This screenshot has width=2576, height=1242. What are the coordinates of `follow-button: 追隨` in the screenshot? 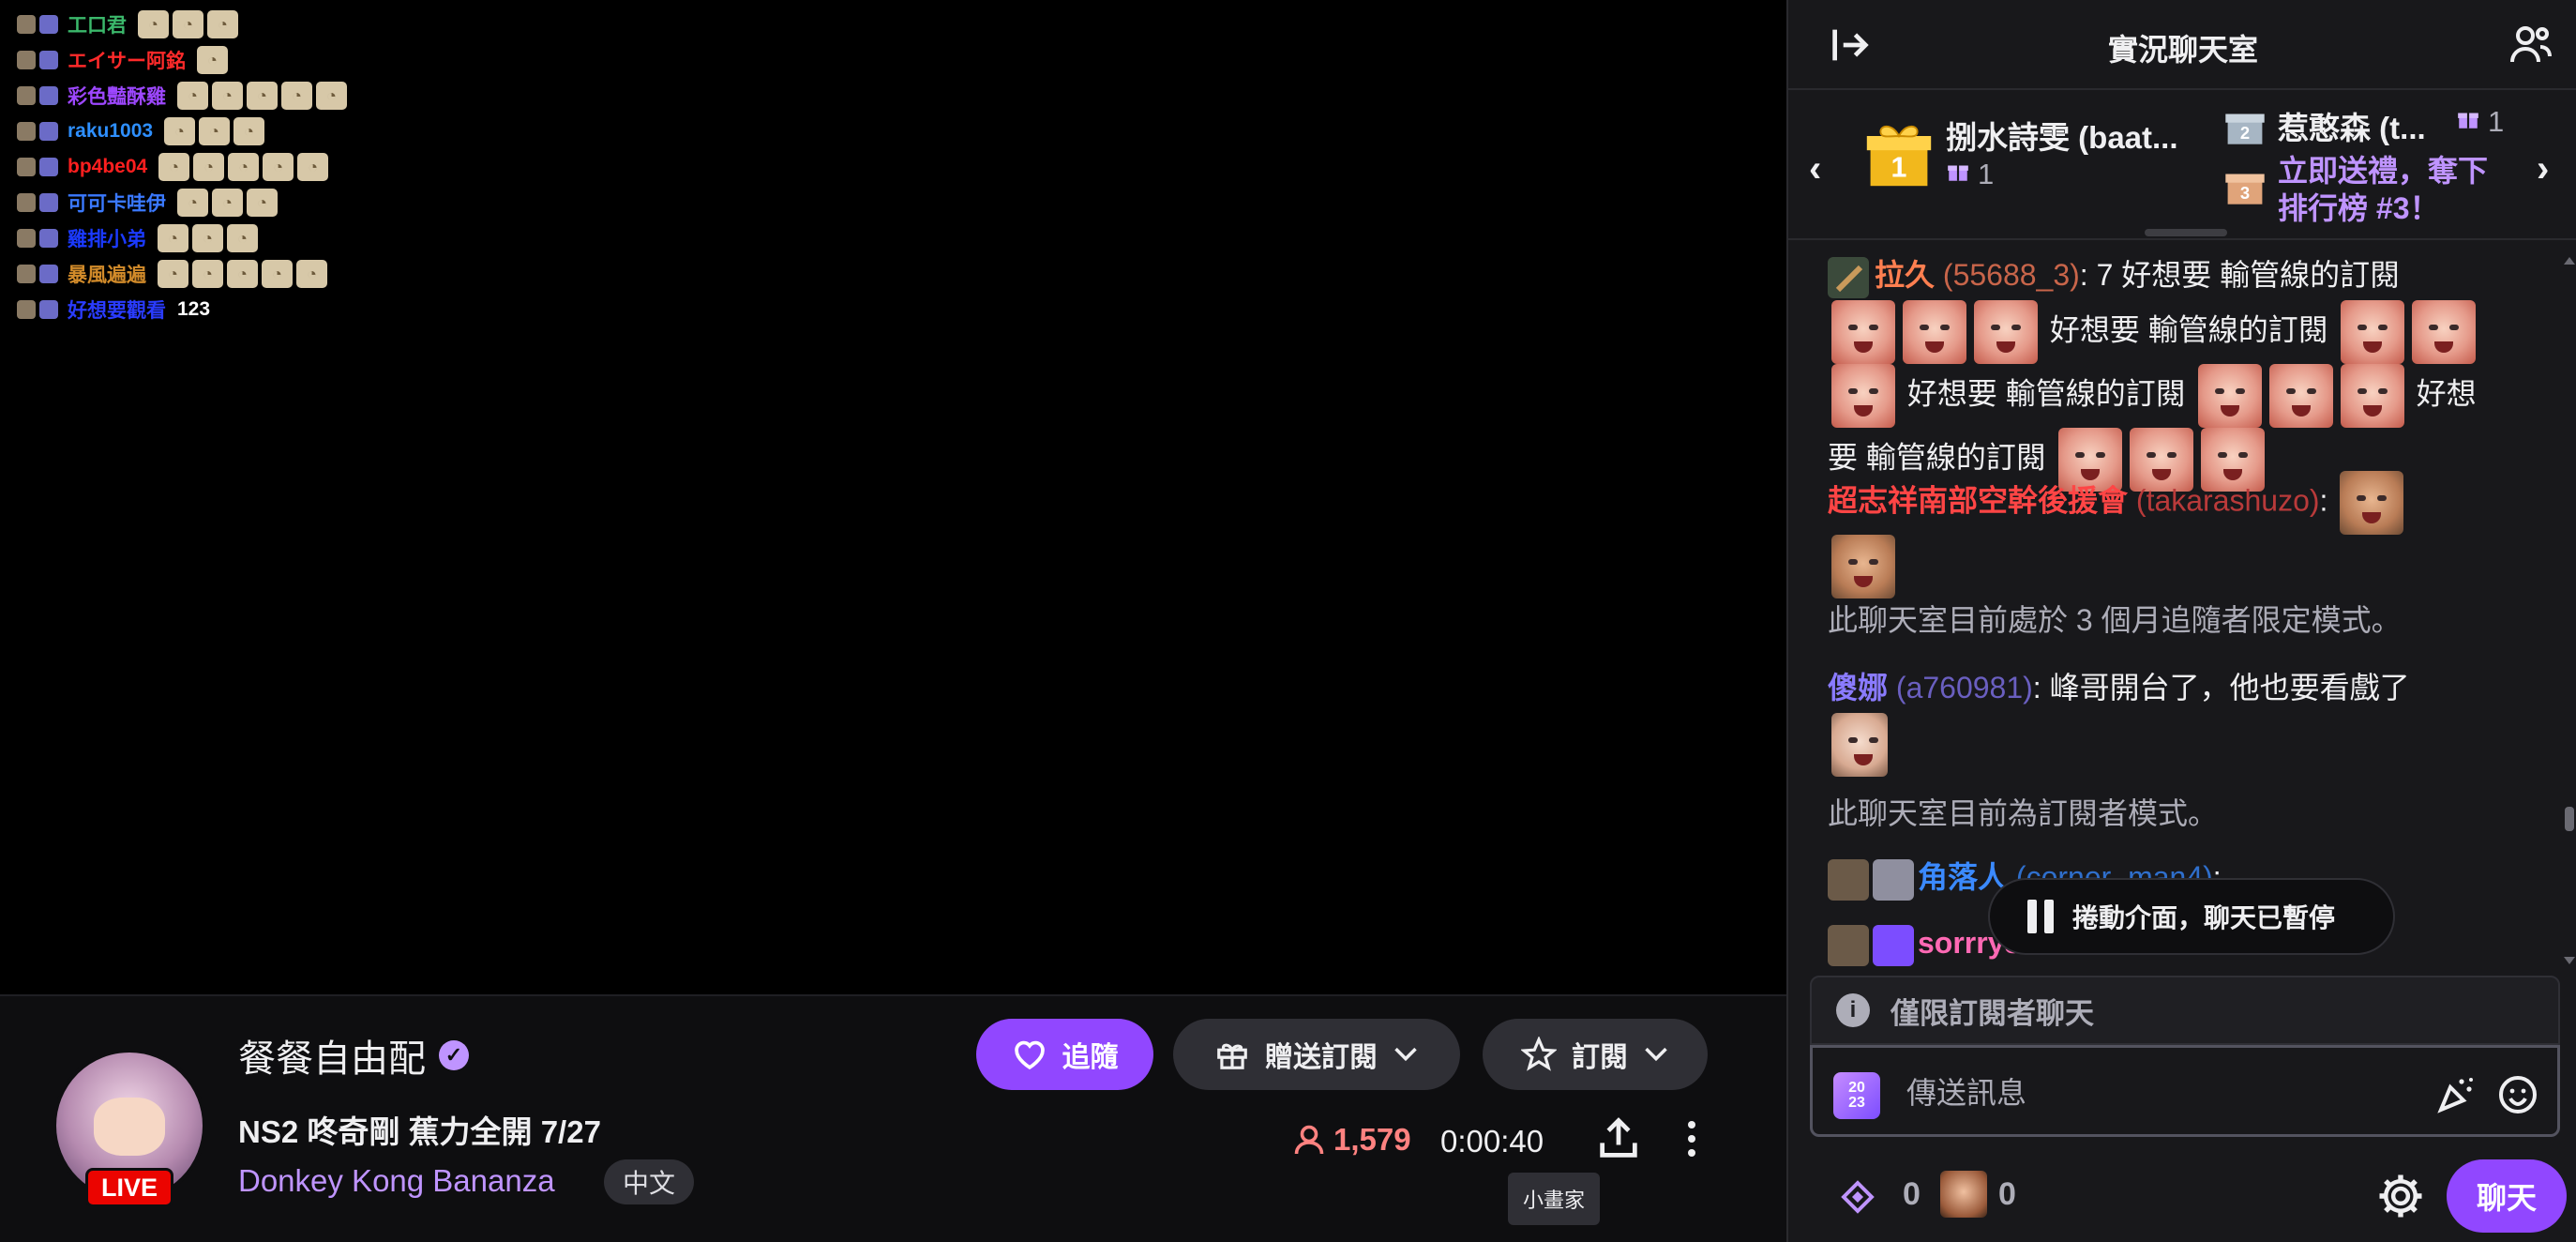 It's located at (1064, 1054).